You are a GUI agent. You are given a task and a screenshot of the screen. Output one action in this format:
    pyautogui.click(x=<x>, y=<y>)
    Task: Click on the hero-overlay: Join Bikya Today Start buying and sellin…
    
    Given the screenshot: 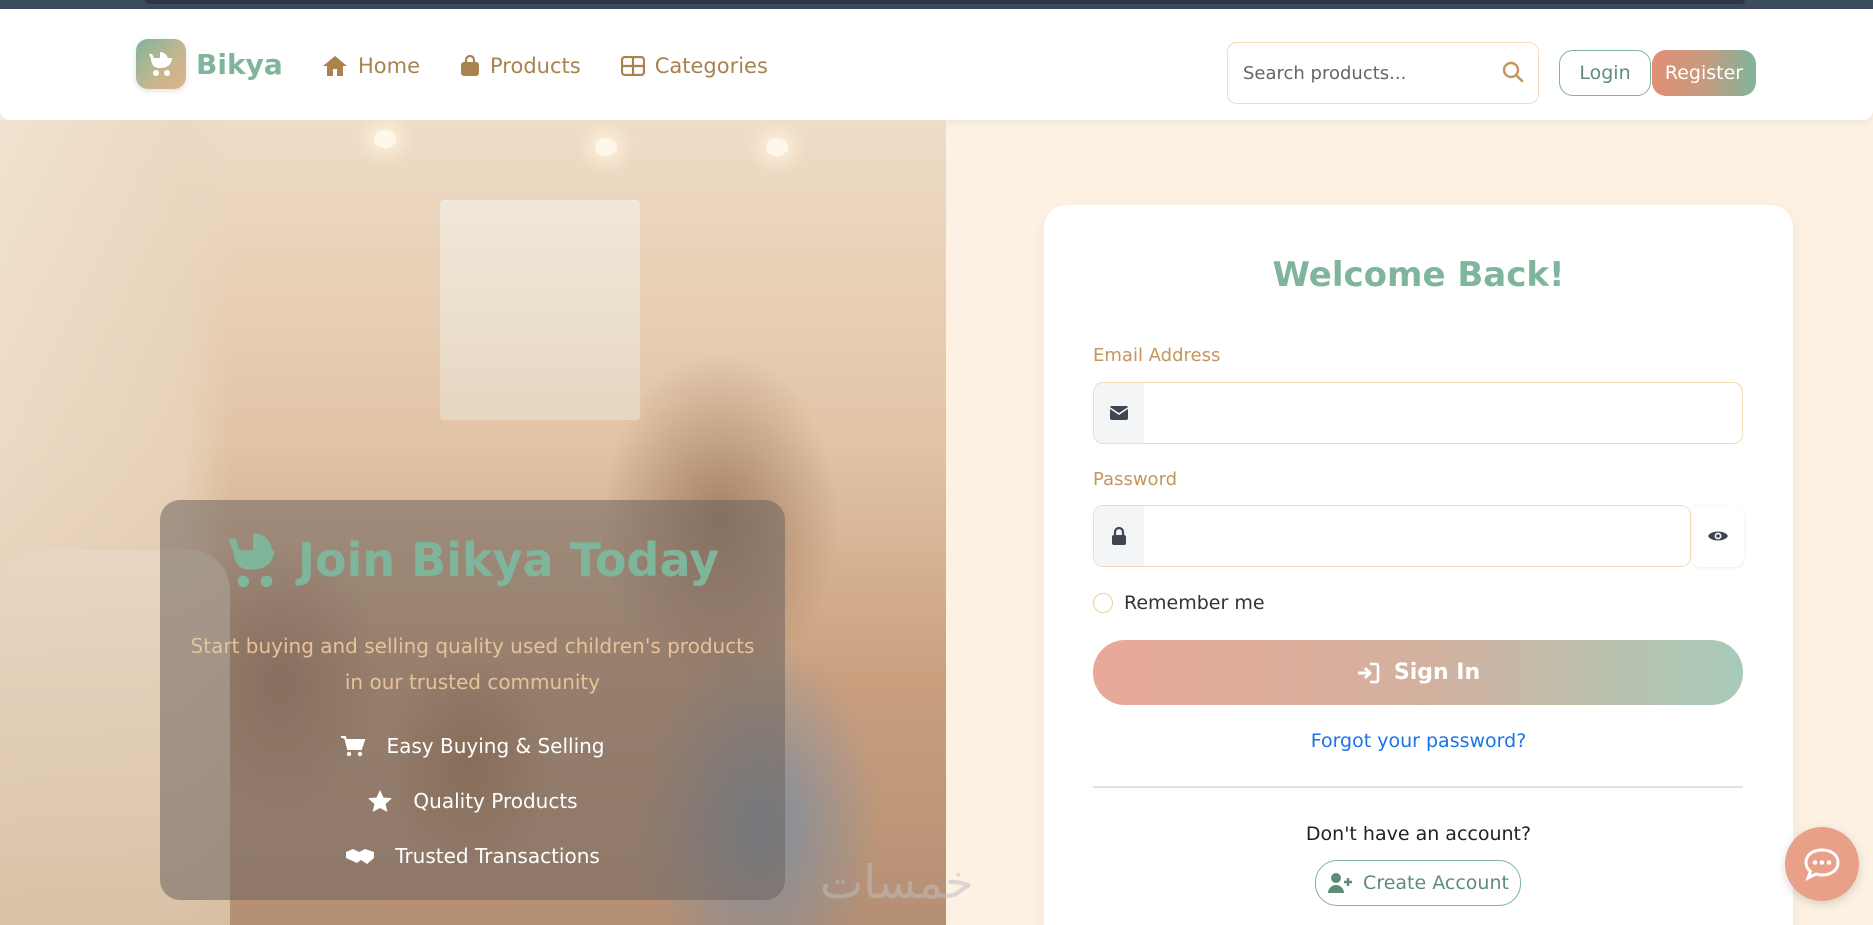 What is the action you would take?
    pyautogui.click(x=472, y=700)
    